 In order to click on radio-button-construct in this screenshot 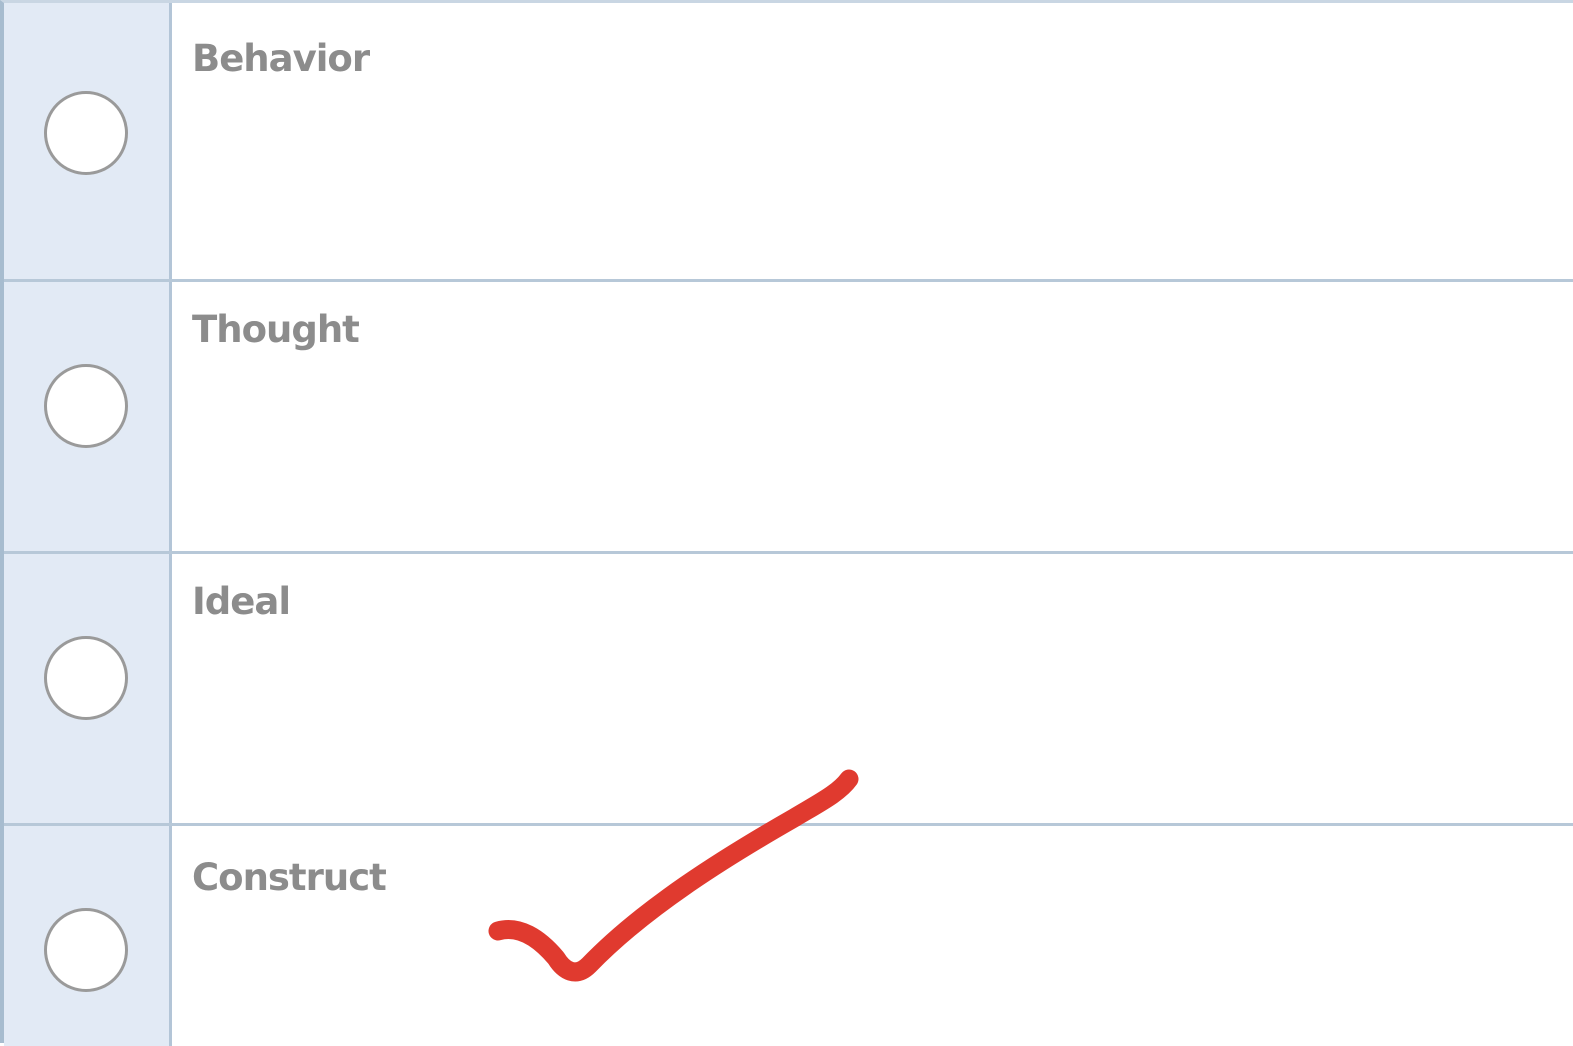, I will do `click(86, 950)`.